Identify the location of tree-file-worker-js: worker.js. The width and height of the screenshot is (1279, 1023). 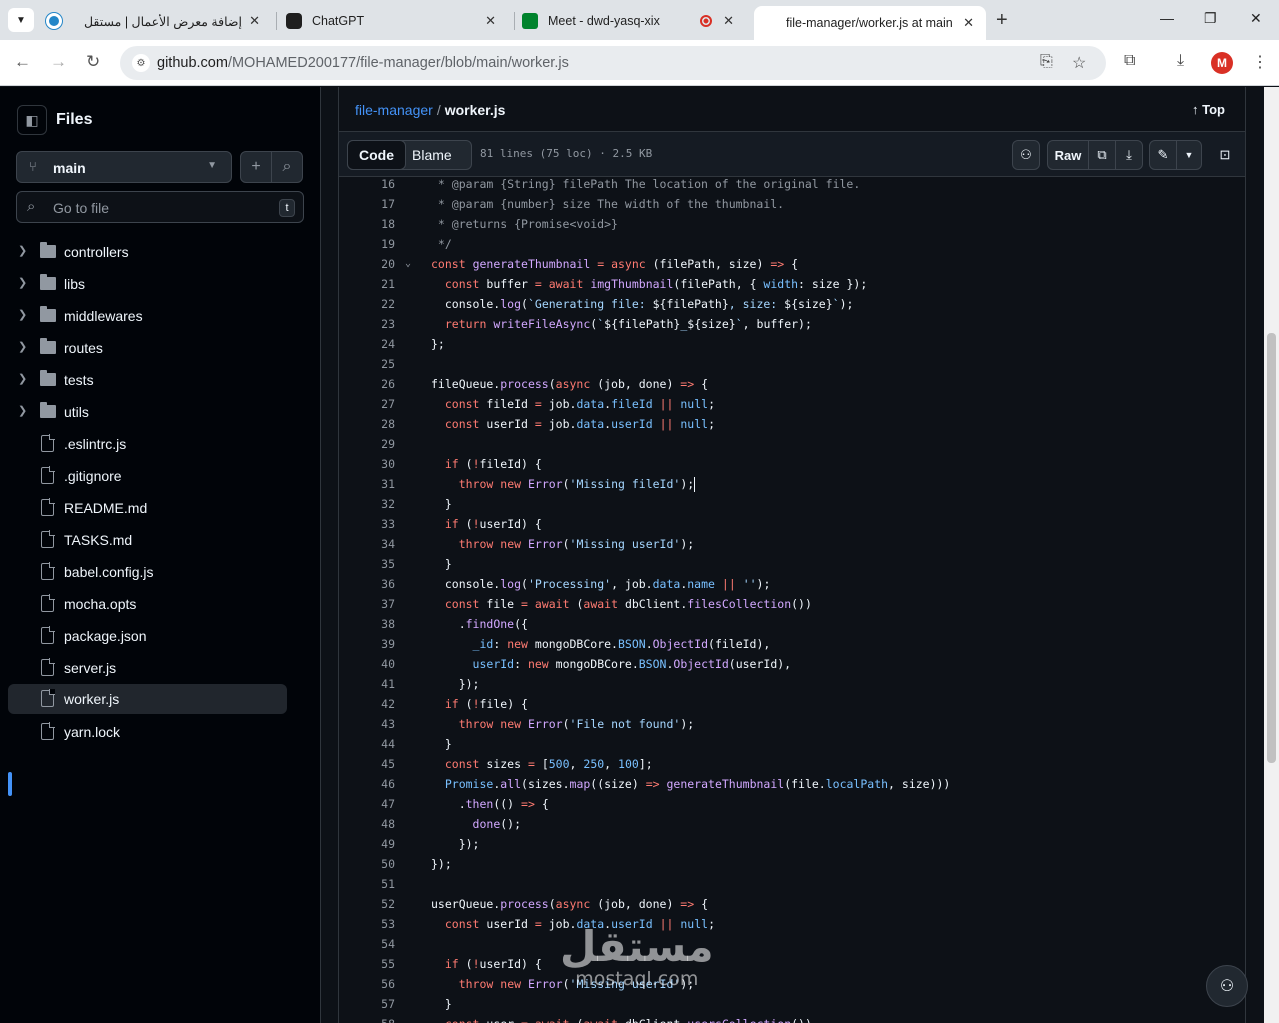
(147, 699).